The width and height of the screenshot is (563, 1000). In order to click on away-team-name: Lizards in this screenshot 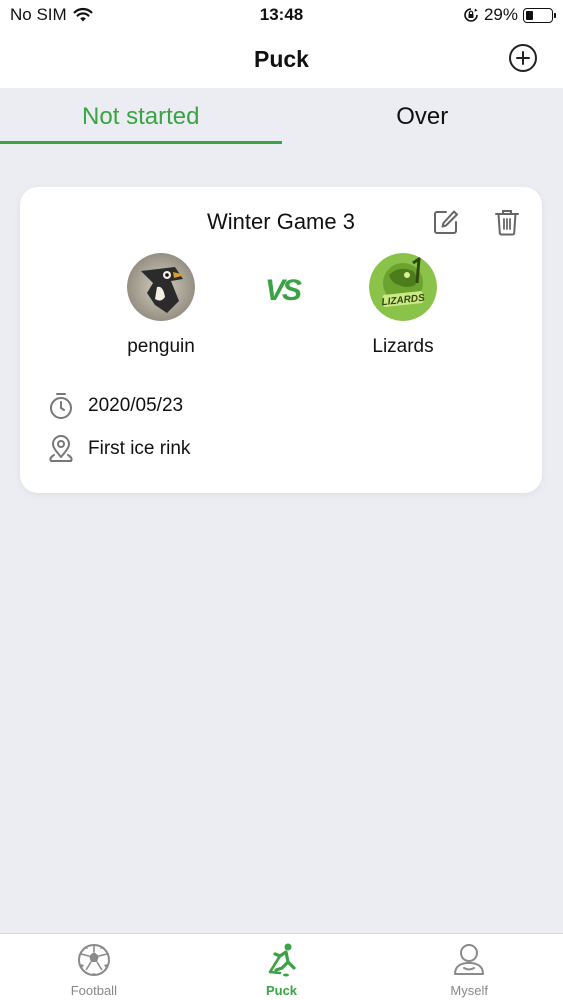, I will do `click(403, 346)`.